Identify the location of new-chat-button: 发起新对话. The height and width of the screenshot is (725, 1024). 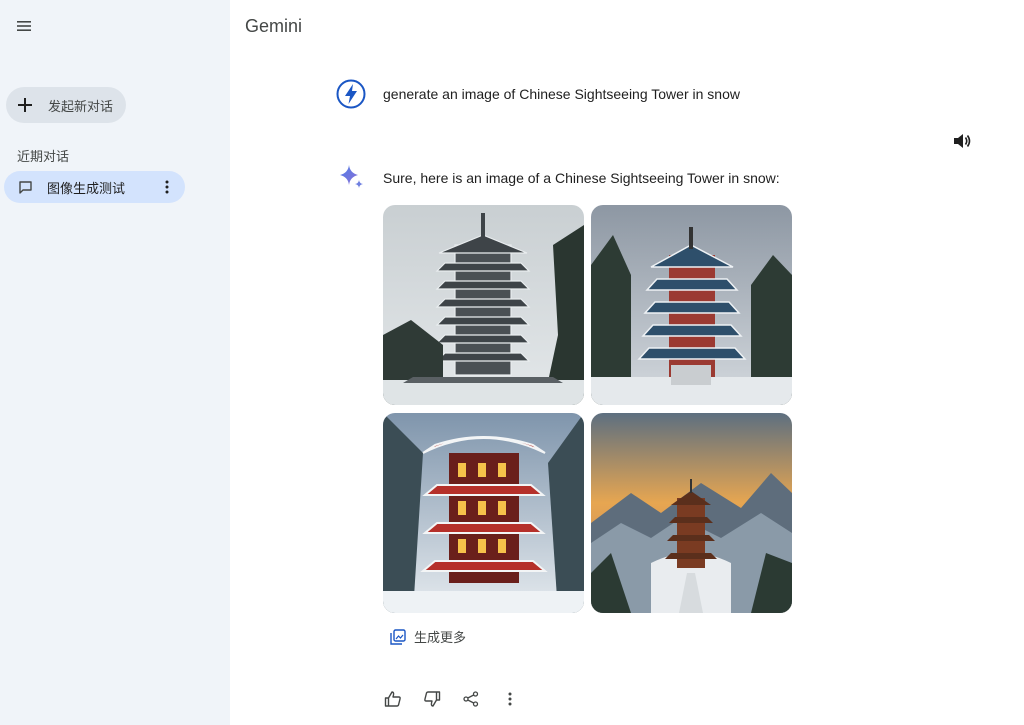
(66, 105).